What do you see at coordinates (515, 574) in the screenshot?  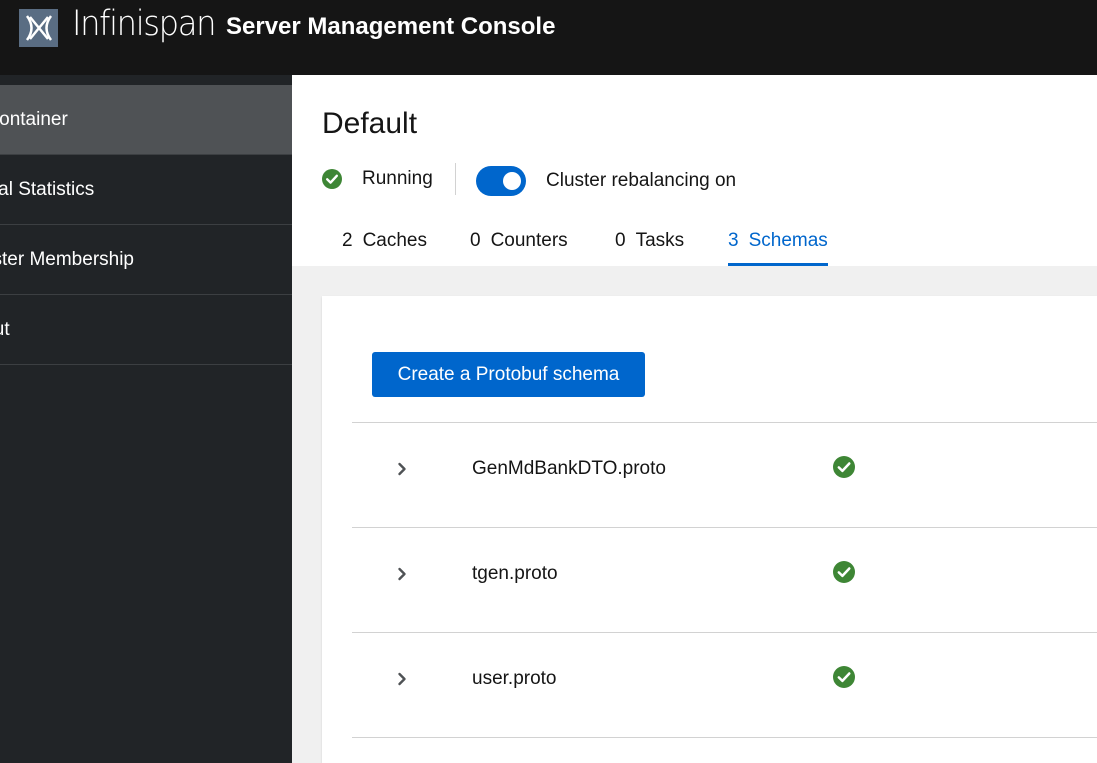 I see `schema-name: tgen.proto` at bounding box center [515, 574].